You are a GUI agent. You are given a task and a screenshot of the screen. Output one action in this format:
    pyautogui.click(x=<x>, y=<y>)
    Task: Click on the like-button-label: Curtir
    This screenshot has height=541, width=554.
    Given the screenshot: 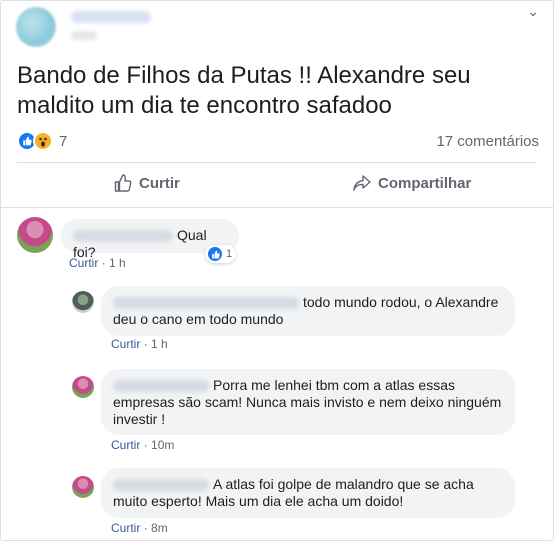 What is the action you would take?
    pyautogui.click(x=159, y=183)
    